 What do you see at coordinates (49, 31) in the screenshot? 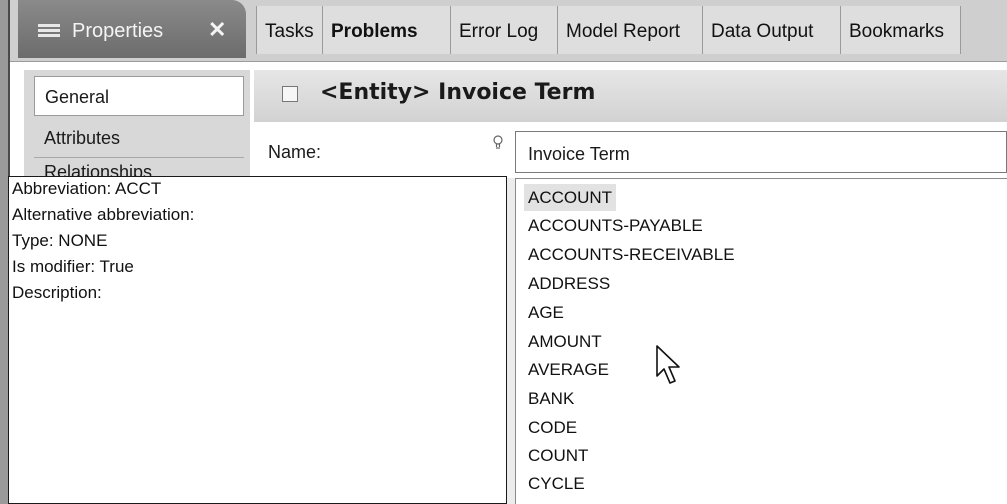
I see `properties-list-icon` at bounding box center [49, 31].